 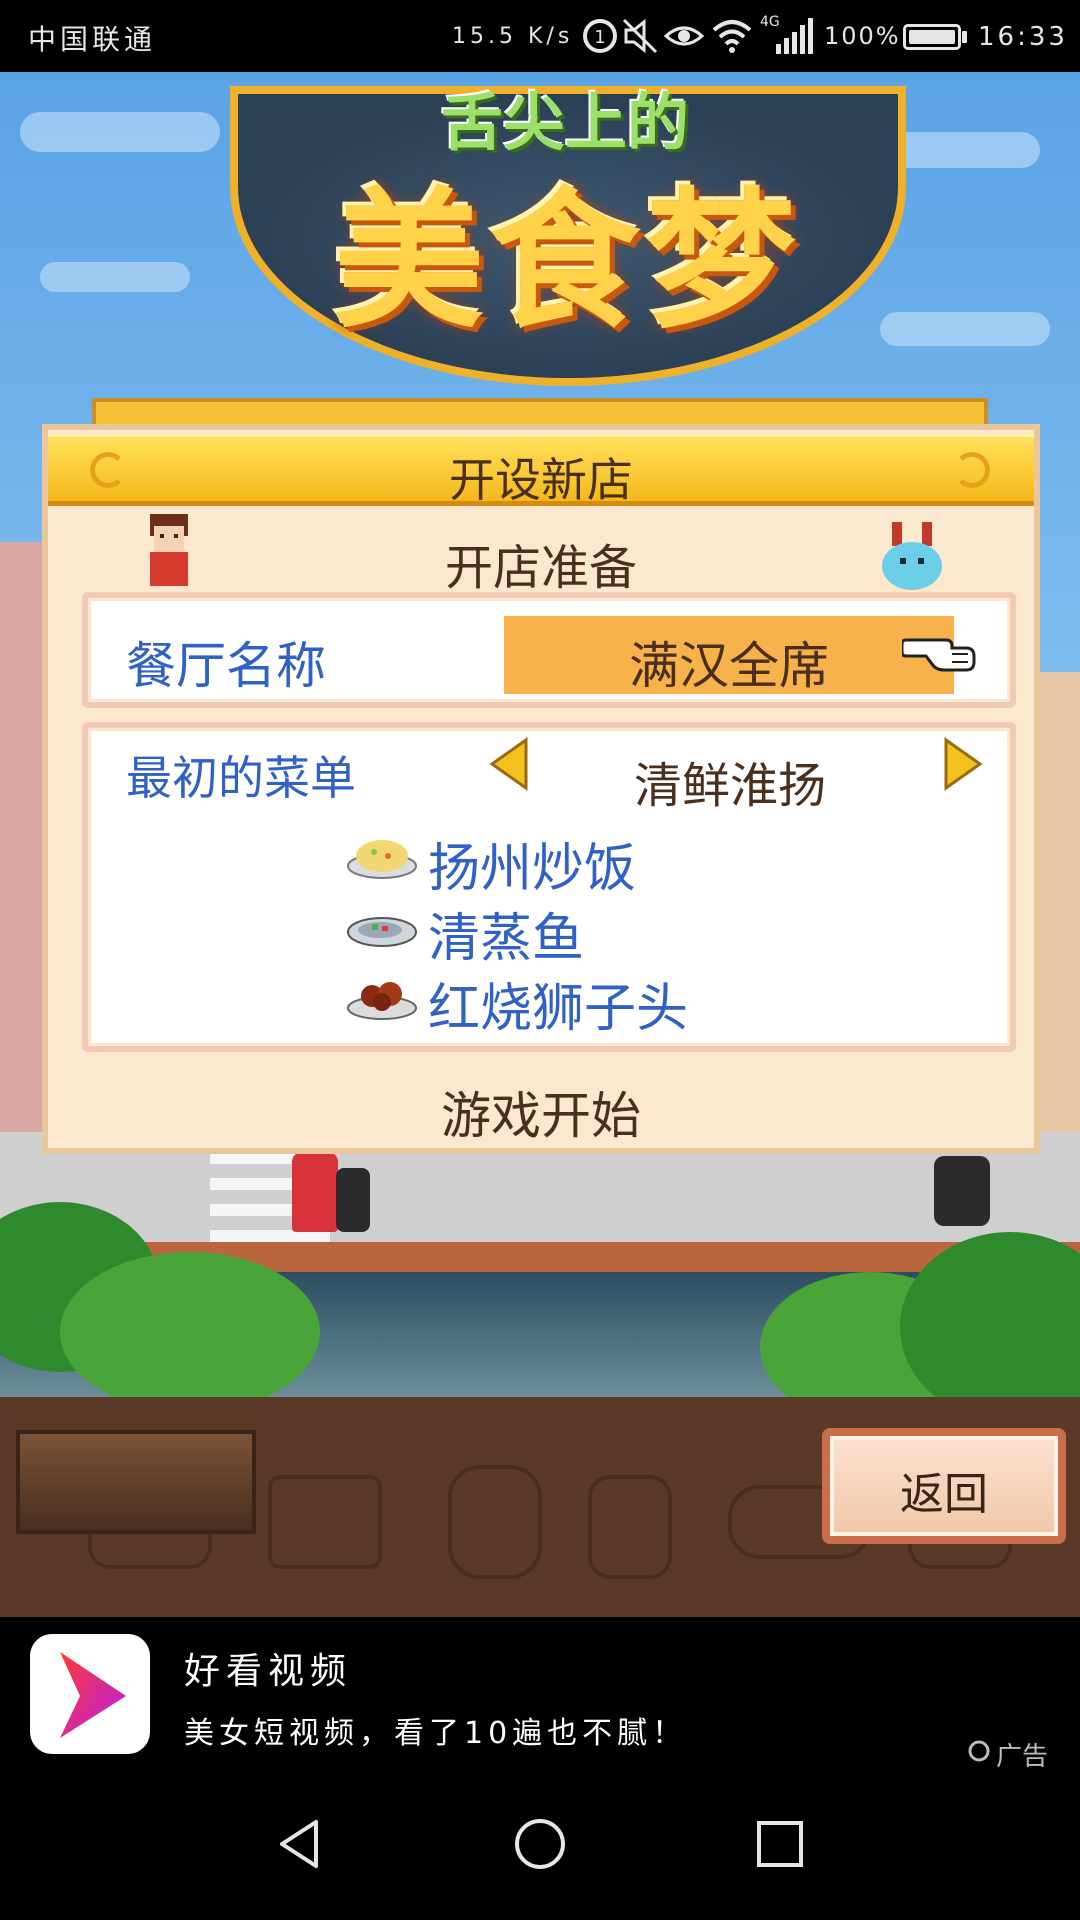 What do you see at coordinates (435, 1730) in the screenshot?
I see `ad-description: 美女短视频，看了10遍也不腻！` at bounding box center [435, 1730].